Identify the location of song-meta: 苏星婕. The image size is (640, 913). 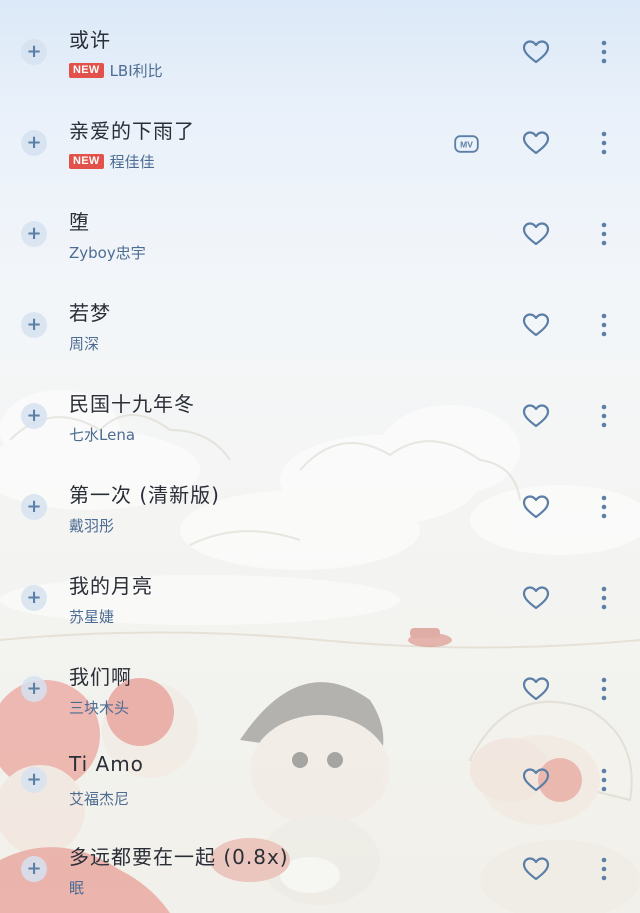
(91, 616).